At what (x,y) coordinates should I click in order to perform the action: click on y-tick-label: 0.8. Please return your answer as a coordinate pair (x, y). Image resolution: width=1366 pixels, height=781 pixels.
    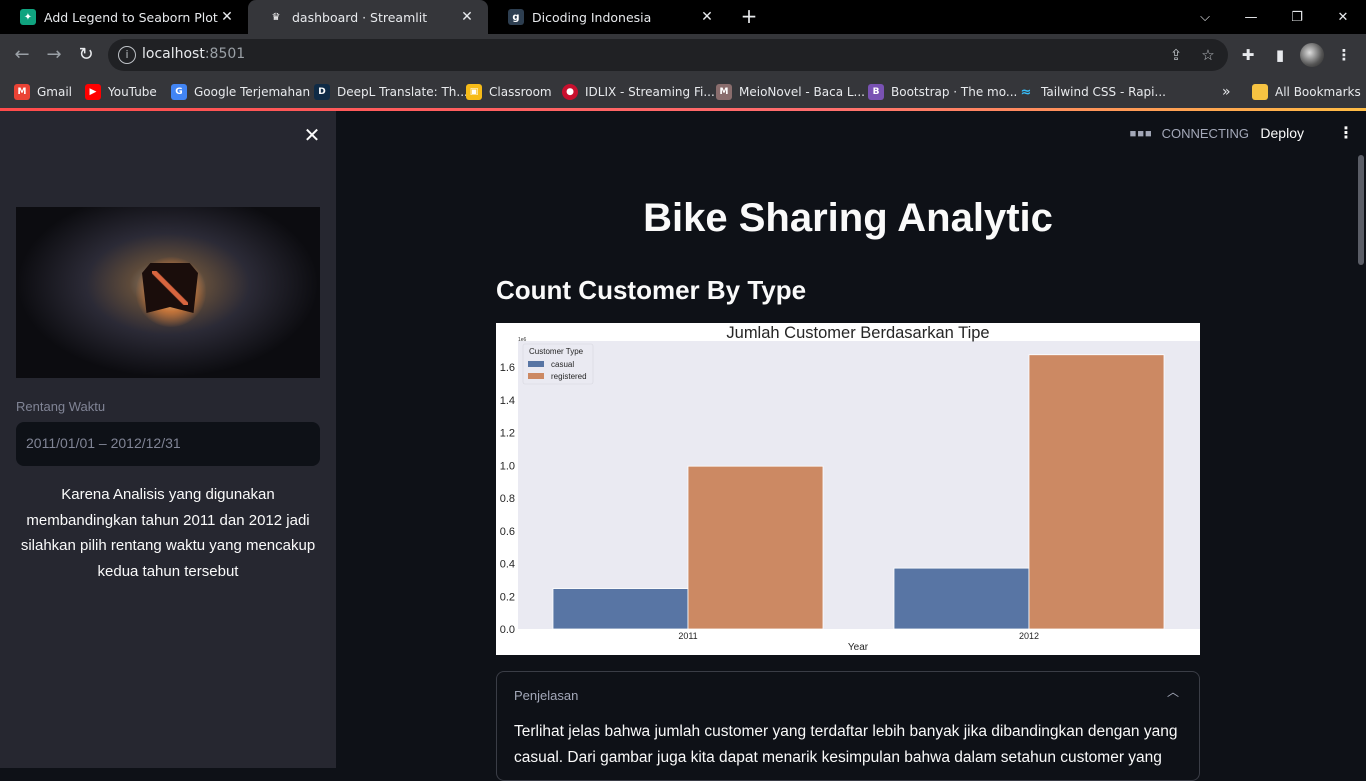
    Looking at the image, I should click on (507, 499).